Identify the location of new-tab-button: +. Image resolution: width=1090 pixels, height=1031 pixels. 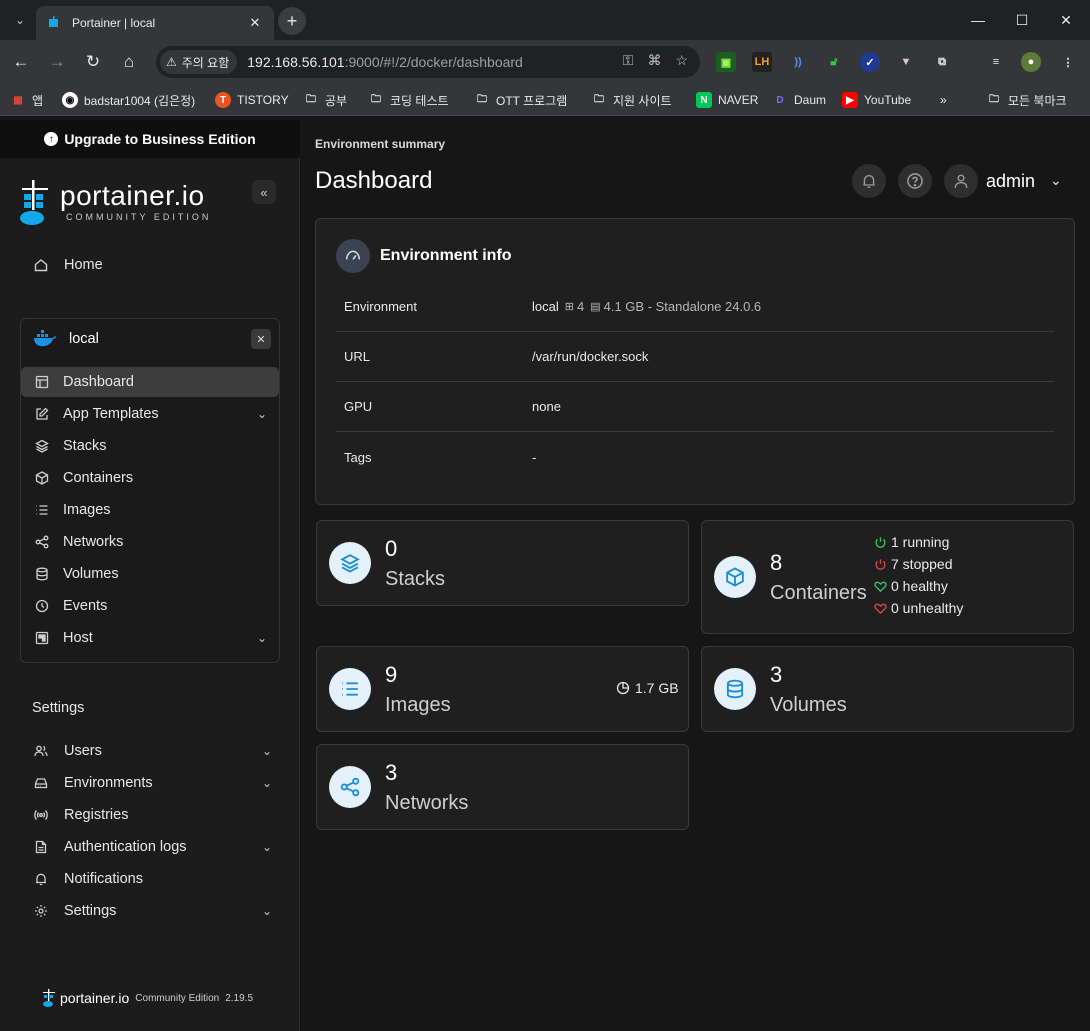
(292, 21).